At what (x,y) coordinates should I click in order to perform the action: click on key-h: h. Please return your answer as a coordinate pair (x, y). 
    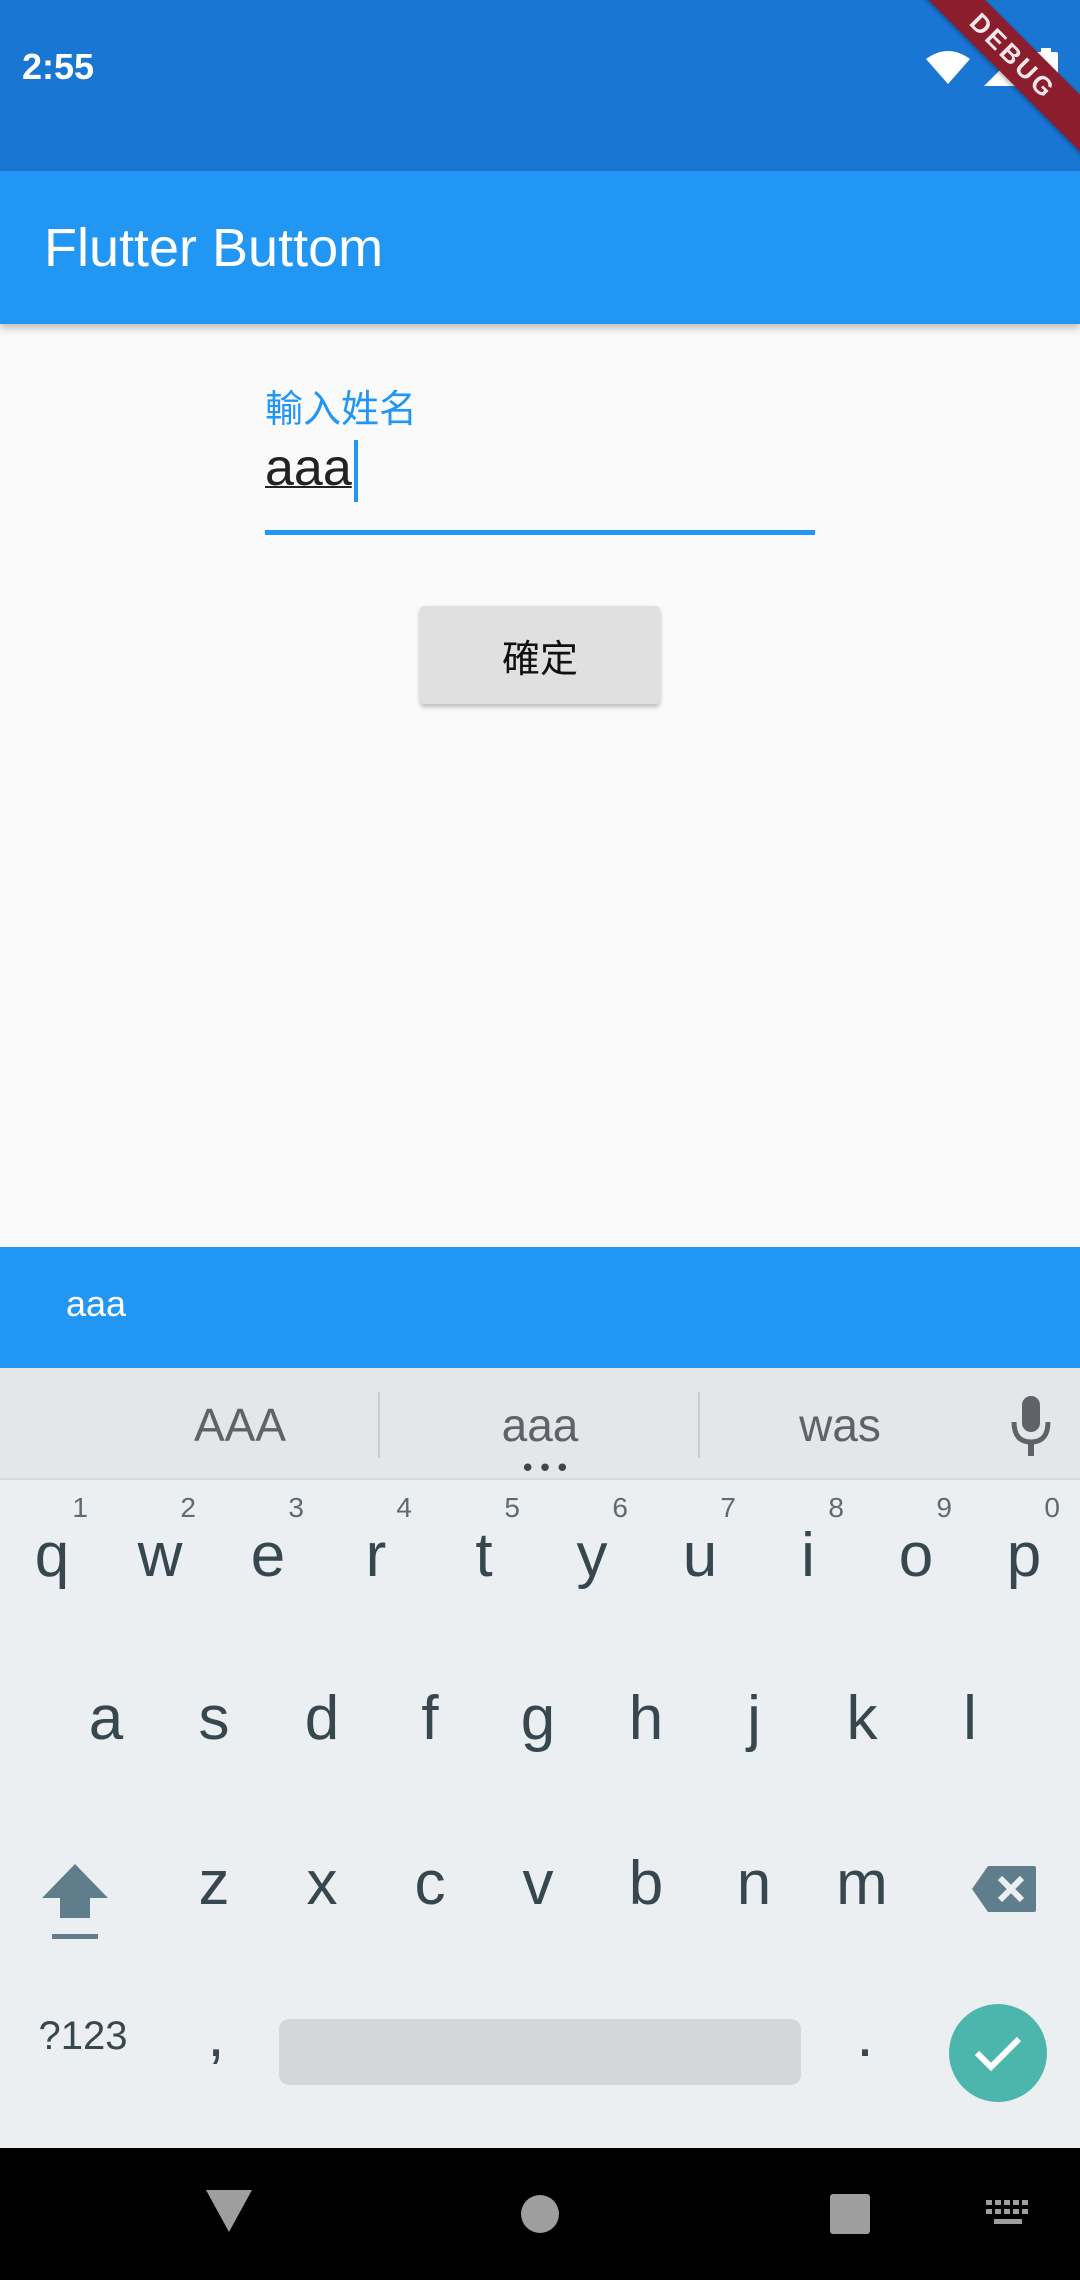
    Looking at the image, I should click on (646, 1708).